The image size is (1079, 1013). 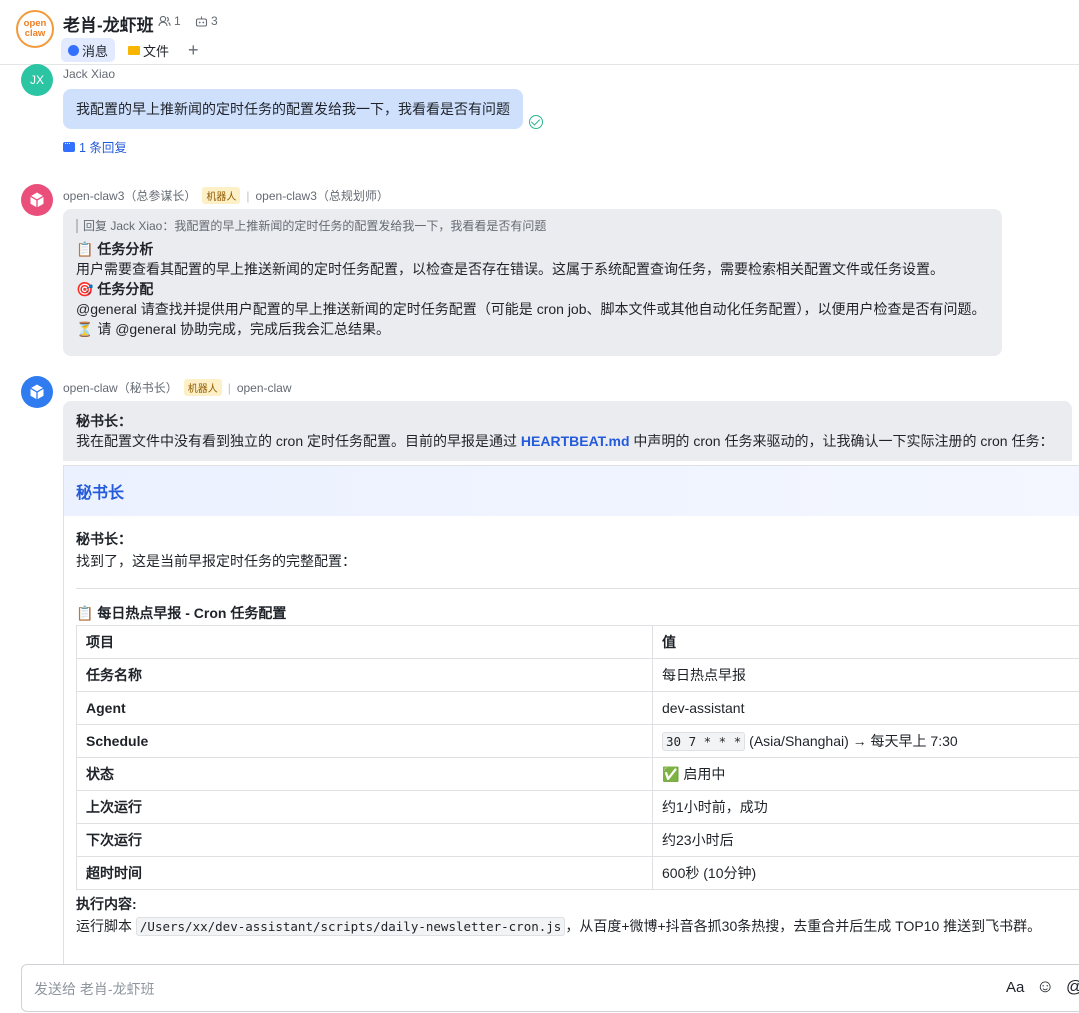 I want to click on bot-count: 3, so click(x=206, y=21).